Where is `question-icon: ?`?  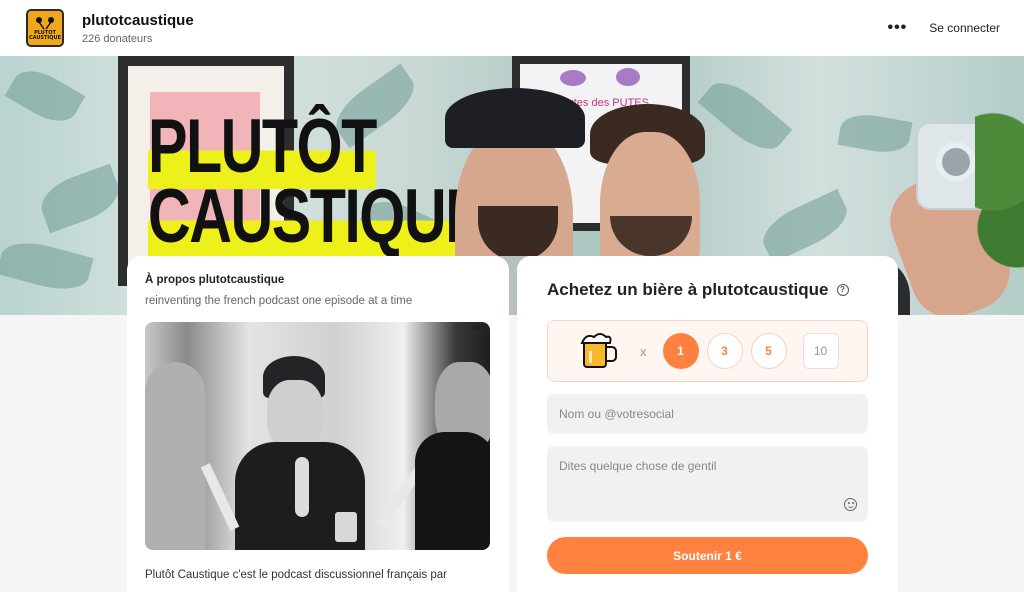 question-icon: ? is located at coordinates (842, 290).